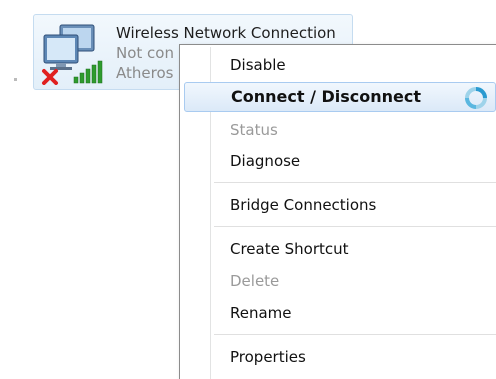  Describe the element at coordinates (88, 72) in the screenshot. I see `signal-strength-icon` at that location.